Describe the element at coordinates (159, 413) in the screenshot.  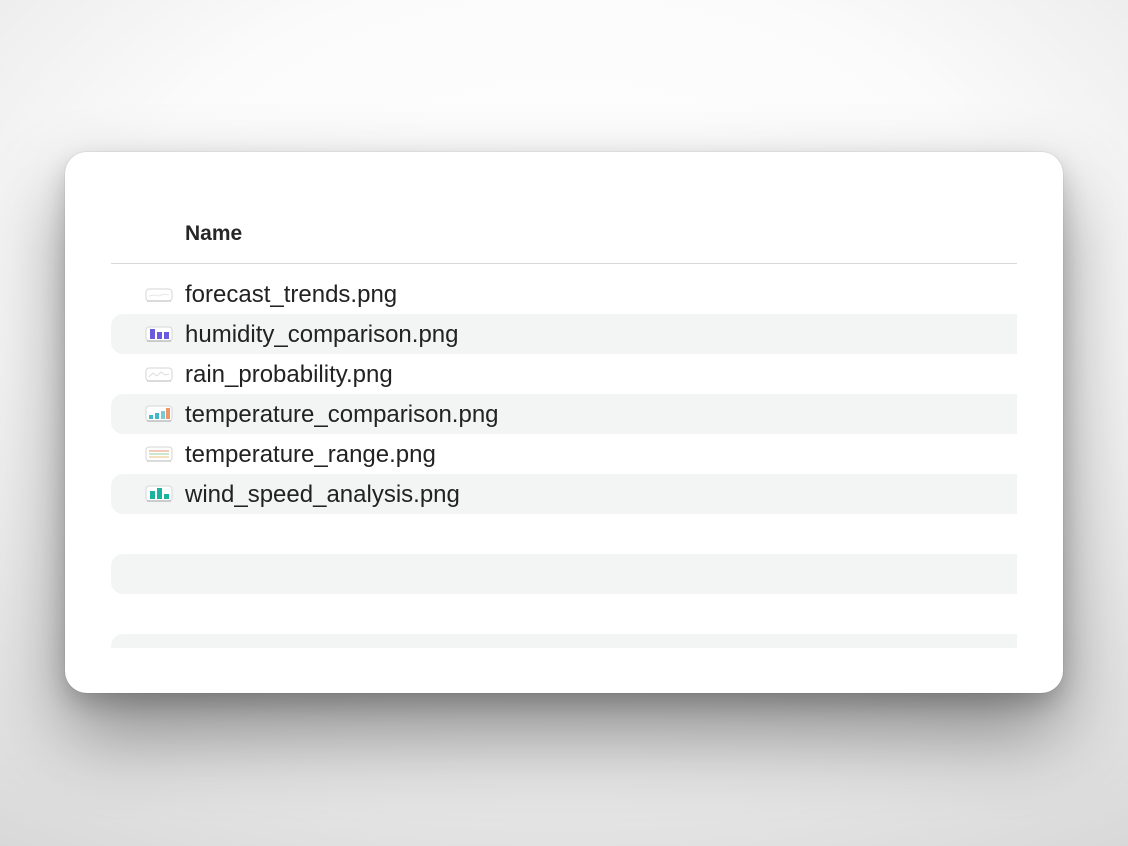
I see `teal-orange-bar-chart-thumbnail-icon` at that location.